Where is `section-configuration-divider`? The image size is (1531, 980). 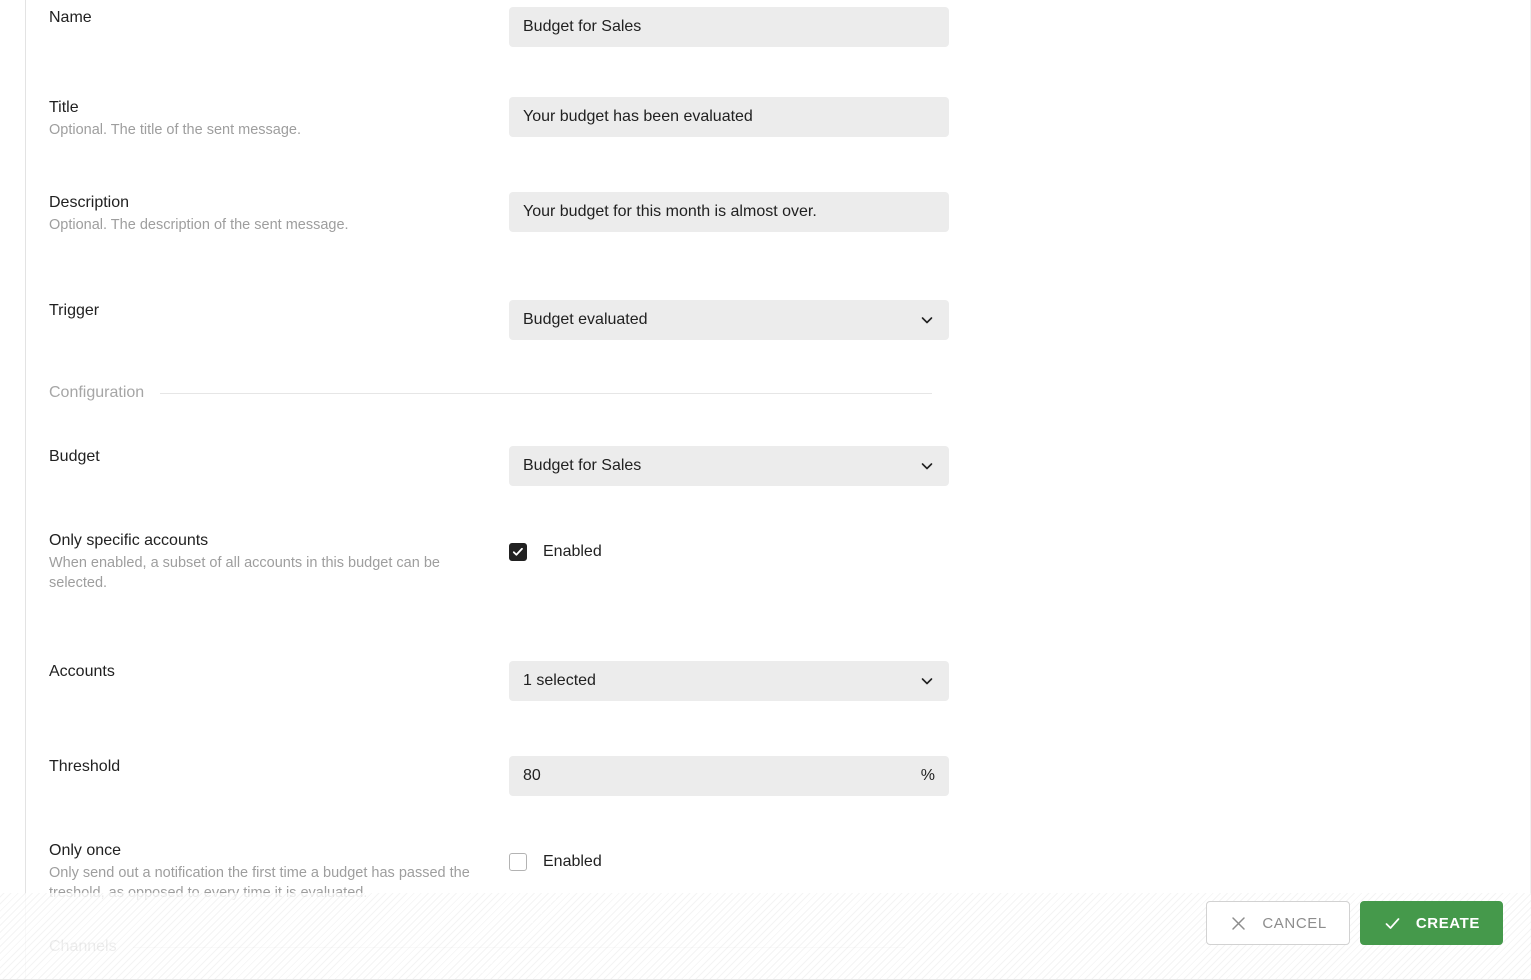
section-configuration-divider is located at coordinates (546, 393).